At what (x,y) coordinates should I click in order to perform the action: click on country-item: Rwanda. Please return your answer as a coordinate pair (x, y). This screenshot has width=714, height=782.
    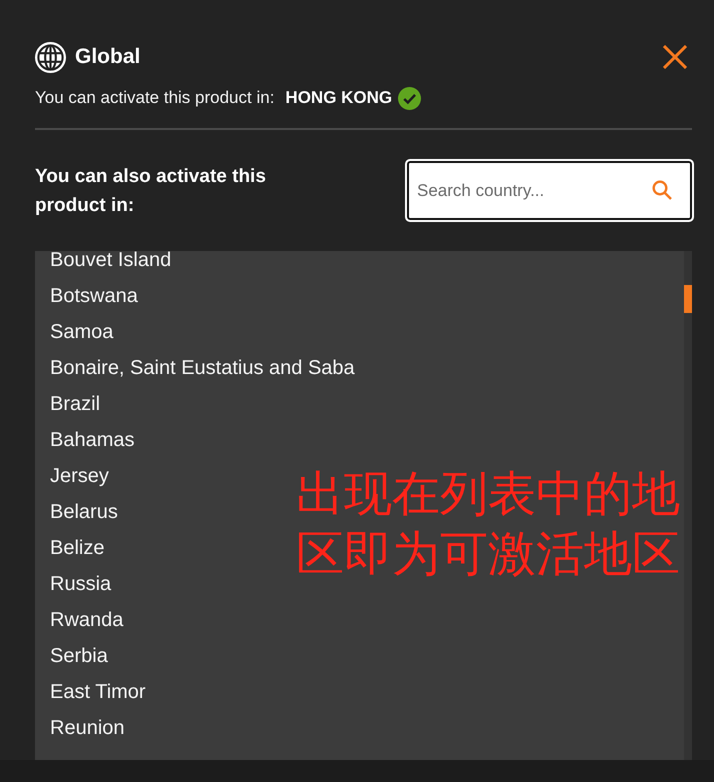
    Looking at the image, I should click on (87, 620).